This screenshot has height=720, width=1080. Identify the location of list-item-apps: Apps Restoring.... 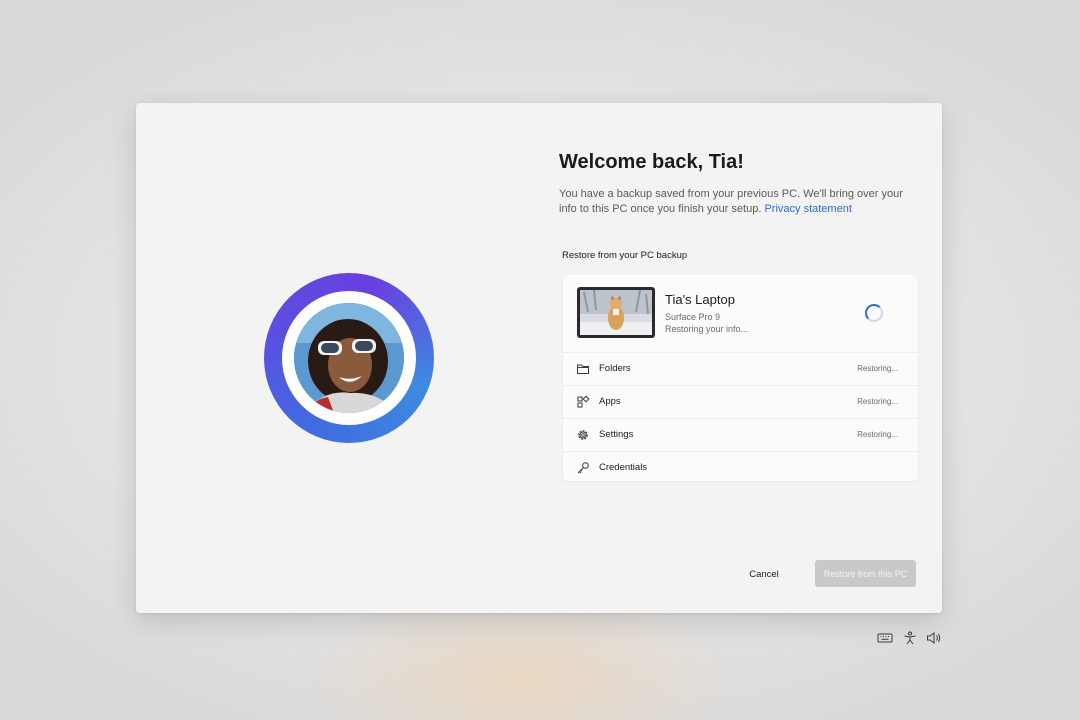
(740, 402).